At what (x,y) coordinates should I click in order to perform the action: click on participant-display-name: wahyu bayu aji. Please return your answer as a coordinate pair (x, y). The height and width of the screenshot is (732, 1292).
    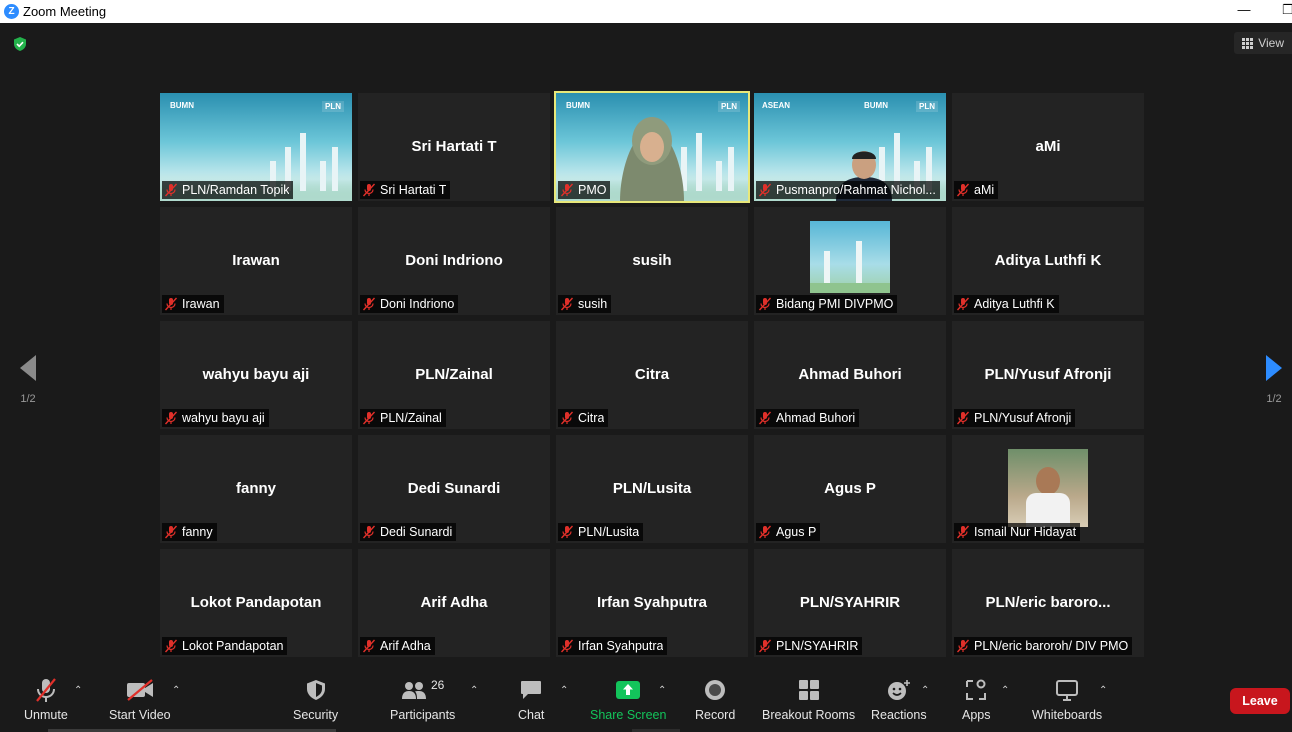
    Looking at the image, I should click on (256, 374).